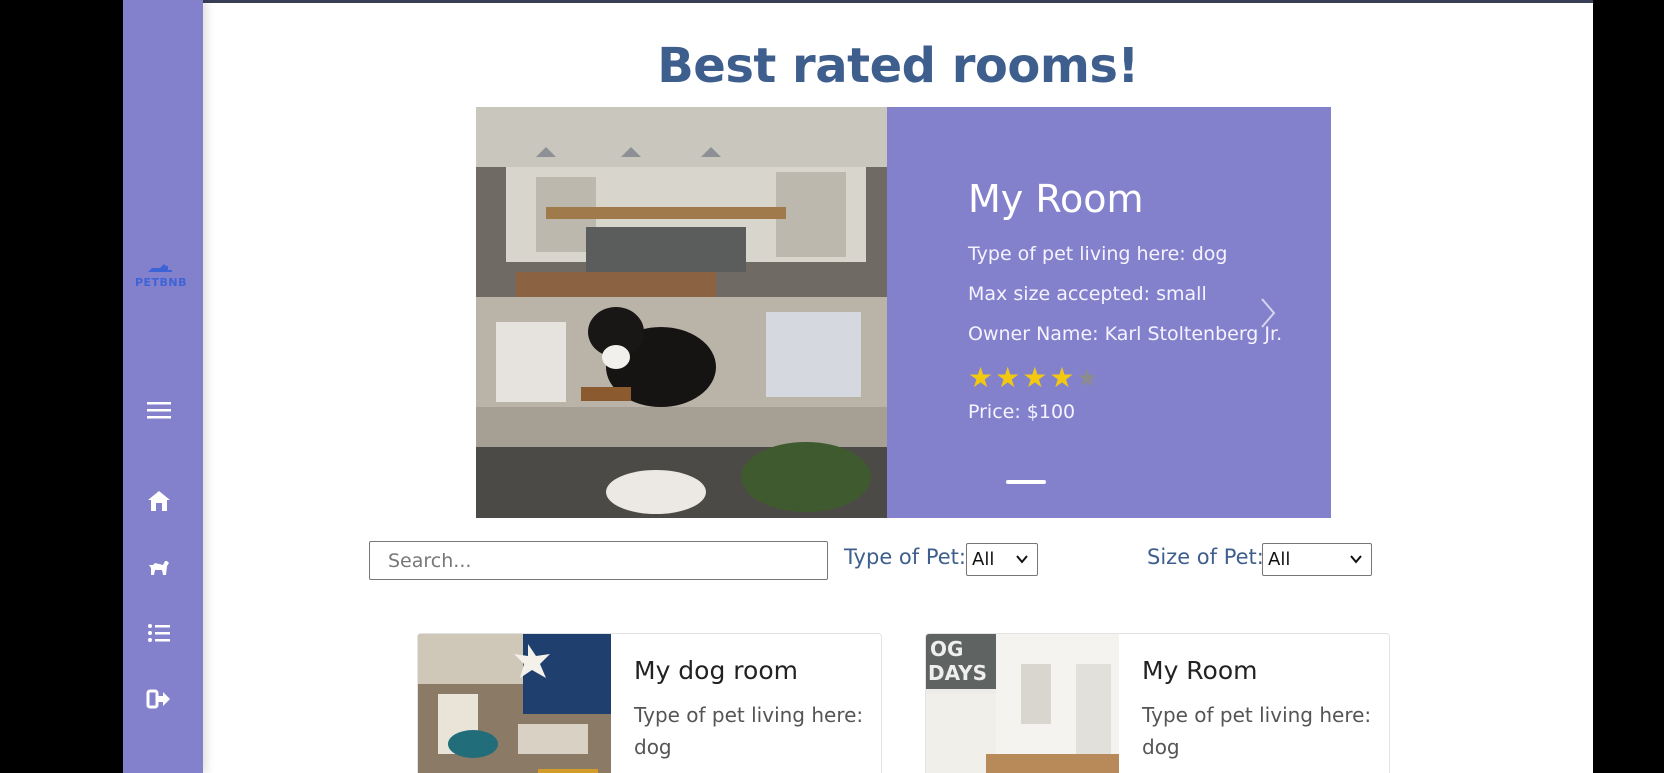 The width and height of the screenshot is (1664, 773). What do you see at coordinates (514, 703) in the screenshot?
I see `room-card-photo` at bounding box center [514, 703].